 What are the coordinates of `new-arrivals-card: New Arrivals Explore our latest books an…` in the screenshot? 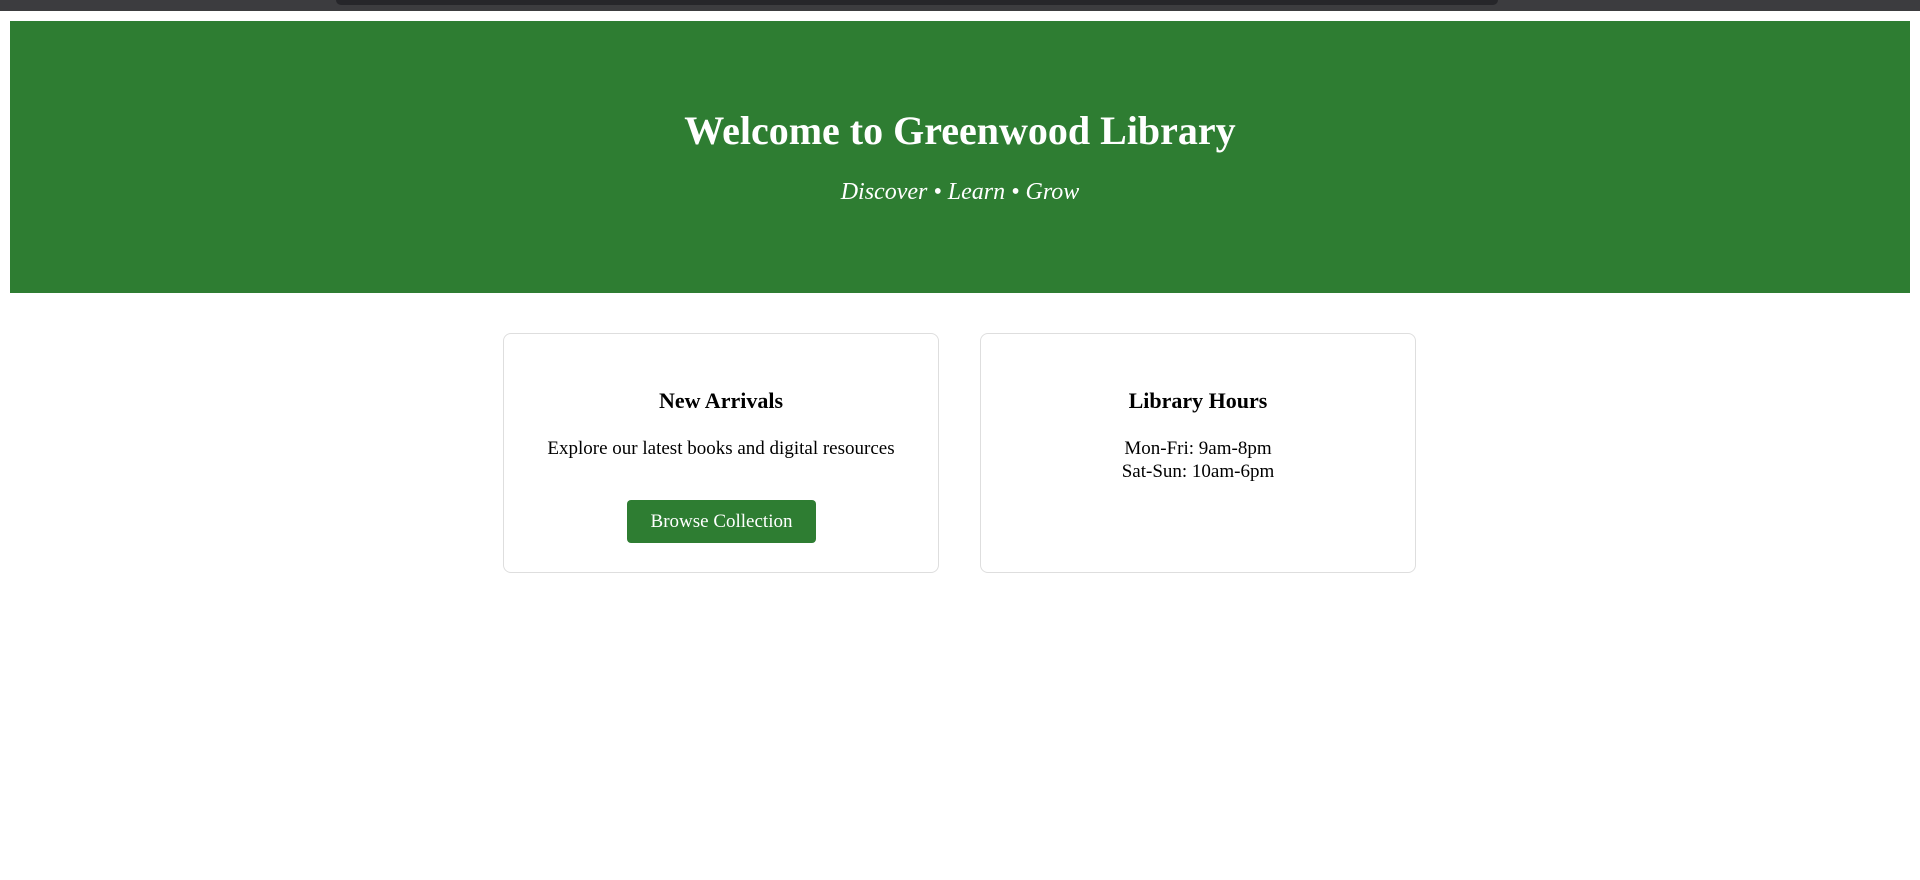 It's located at (721, 453).